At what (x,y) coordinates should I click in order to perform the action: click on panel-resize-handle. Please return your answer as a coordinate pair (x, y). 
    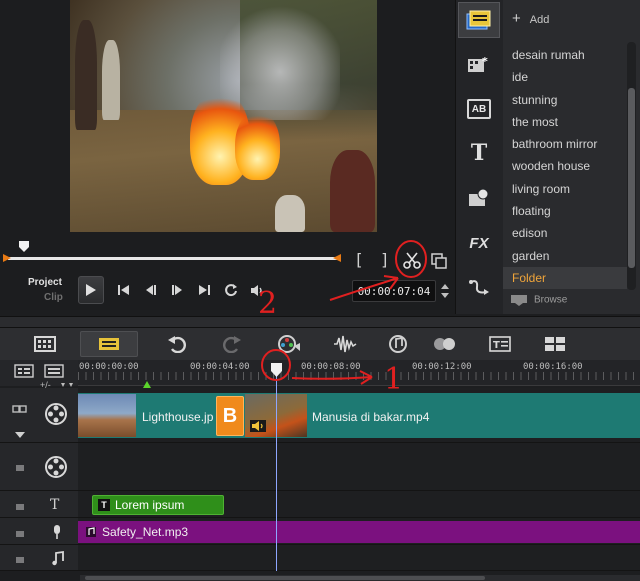
    Looking at the image, I should click on (320, 322).